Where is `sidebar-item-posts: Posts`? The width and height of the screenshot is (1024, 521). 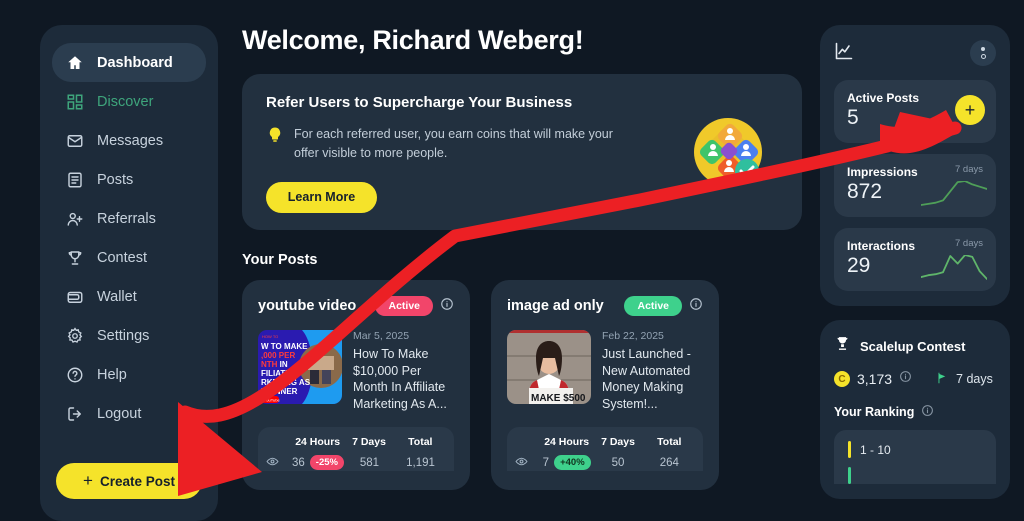
sidebar-item-posts: Posts is located at coordinates (129, 179).